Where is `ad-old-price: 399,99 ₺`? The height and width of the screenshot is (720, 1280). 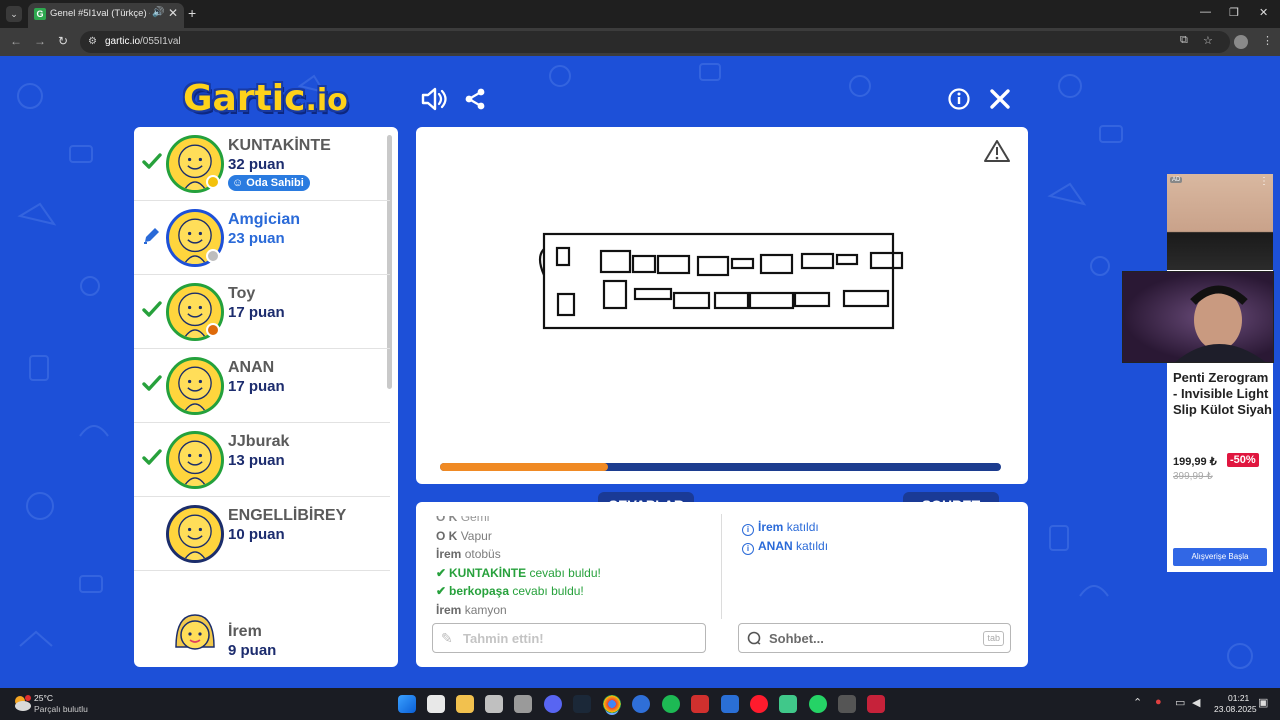
ad-old-price: 399,99 ₺ is located at coordinates (1193, 476).